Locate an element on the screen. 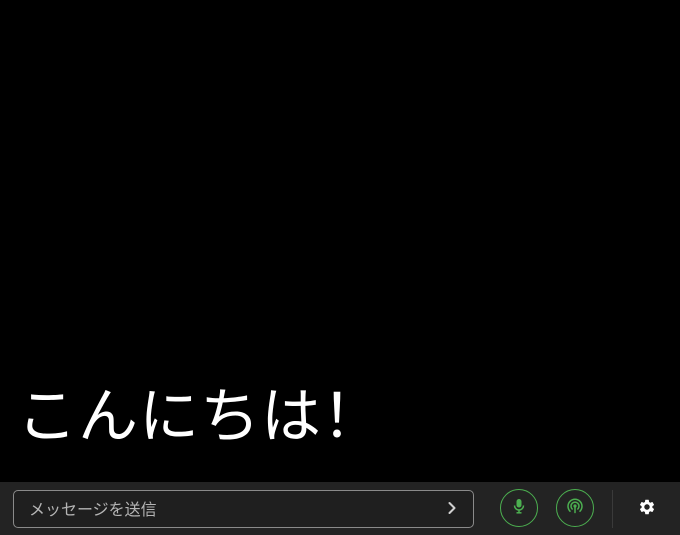 The image size is (680, 535). broadcast-button is located at coordinates (575, 508).